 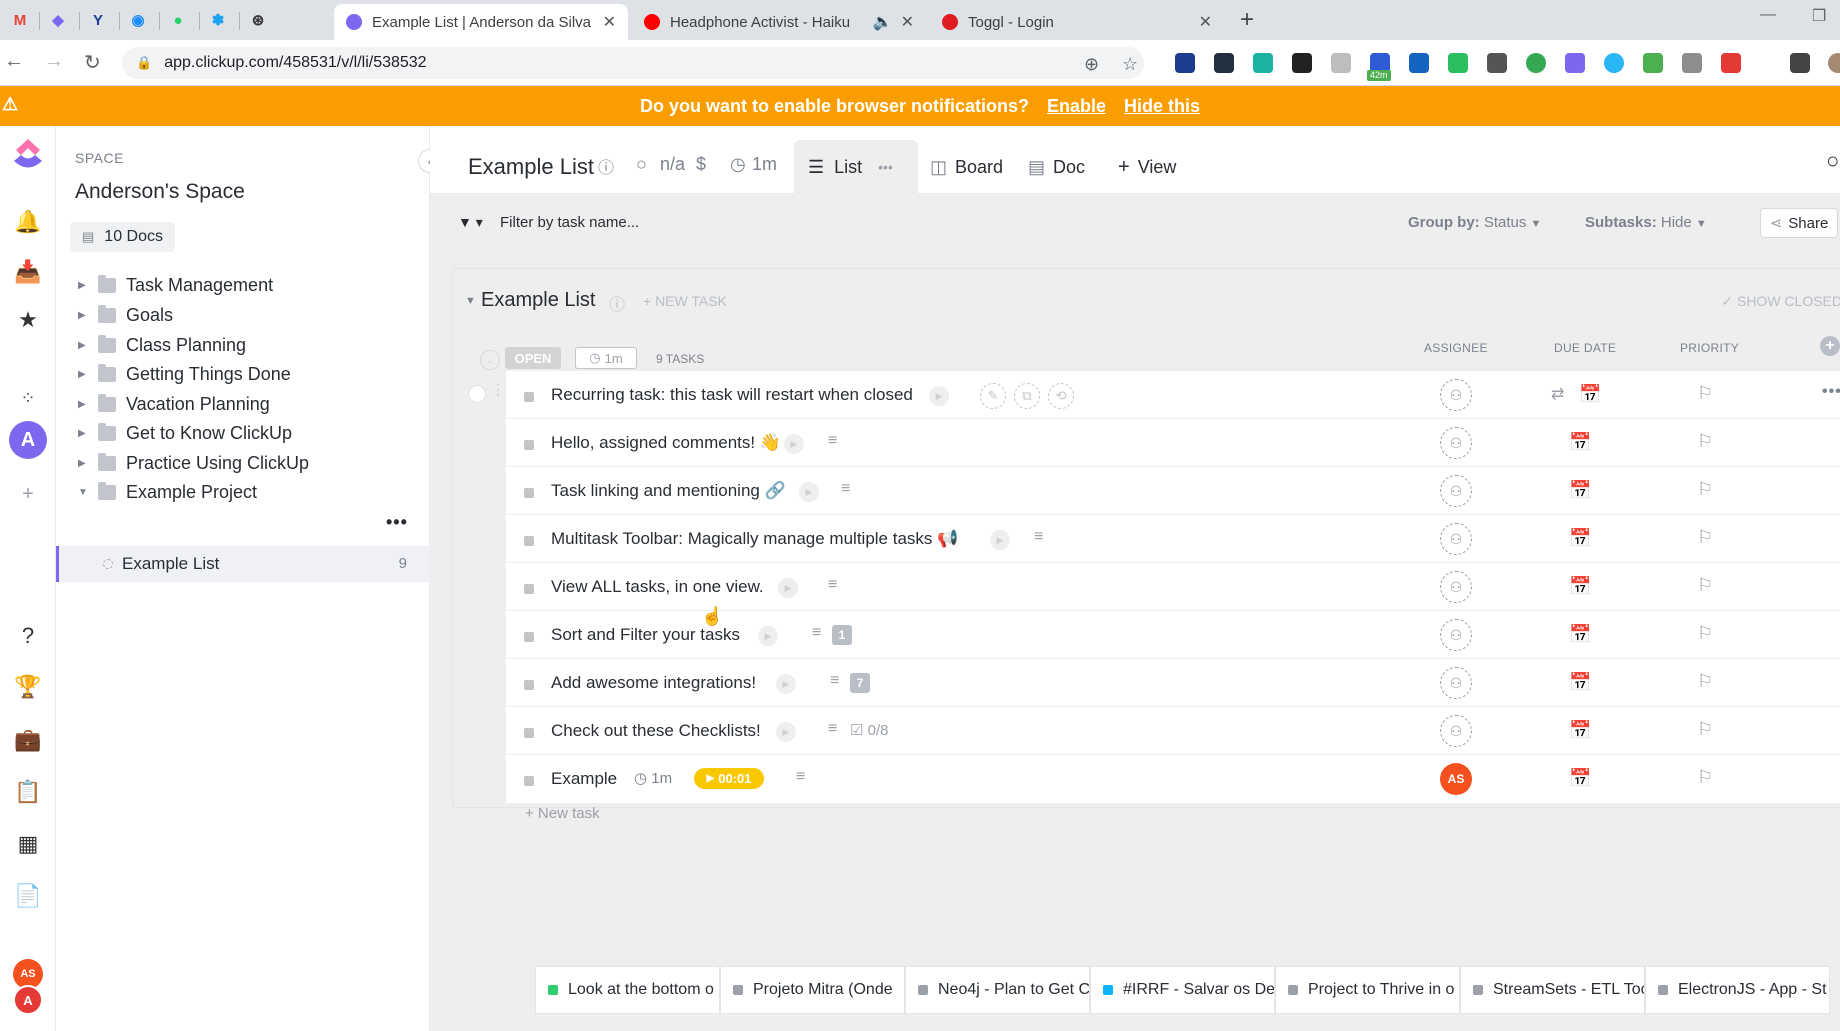 I want to click on sidebar-folder: ▶ Getting Things Done, so click(x=184, y=374).